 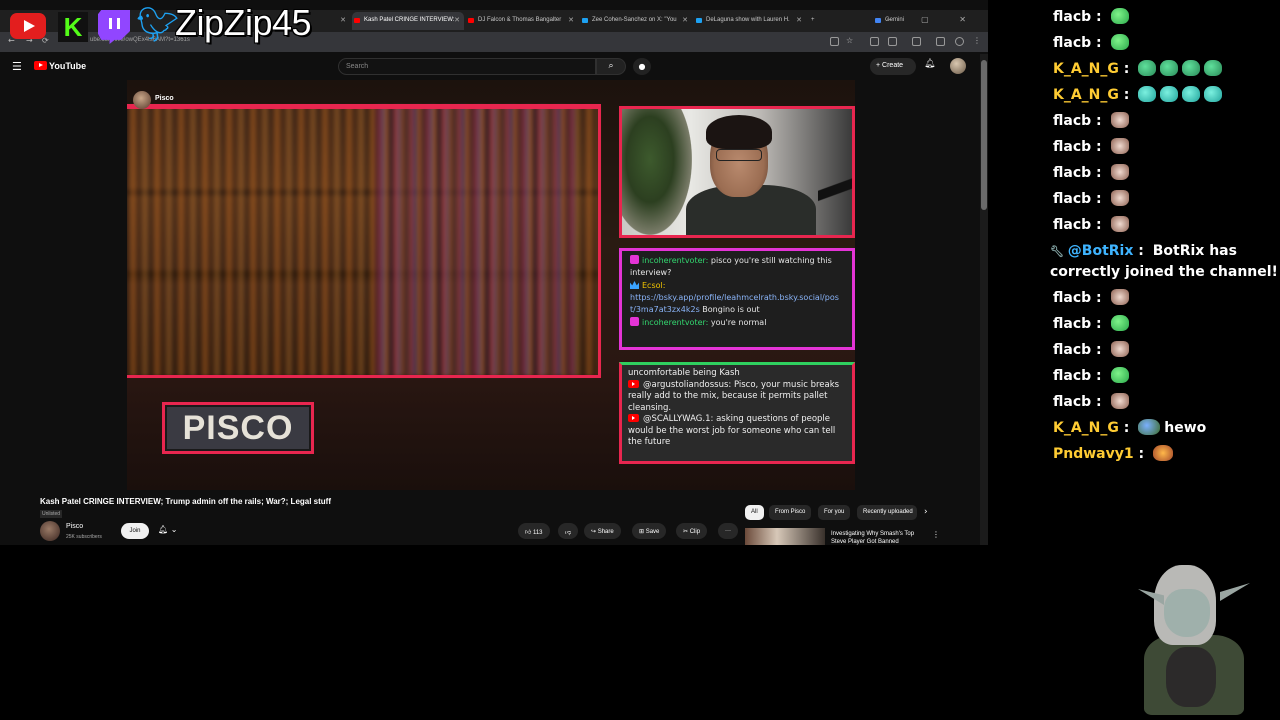 I want to click on scene-frame, so click(x=364, y=242).